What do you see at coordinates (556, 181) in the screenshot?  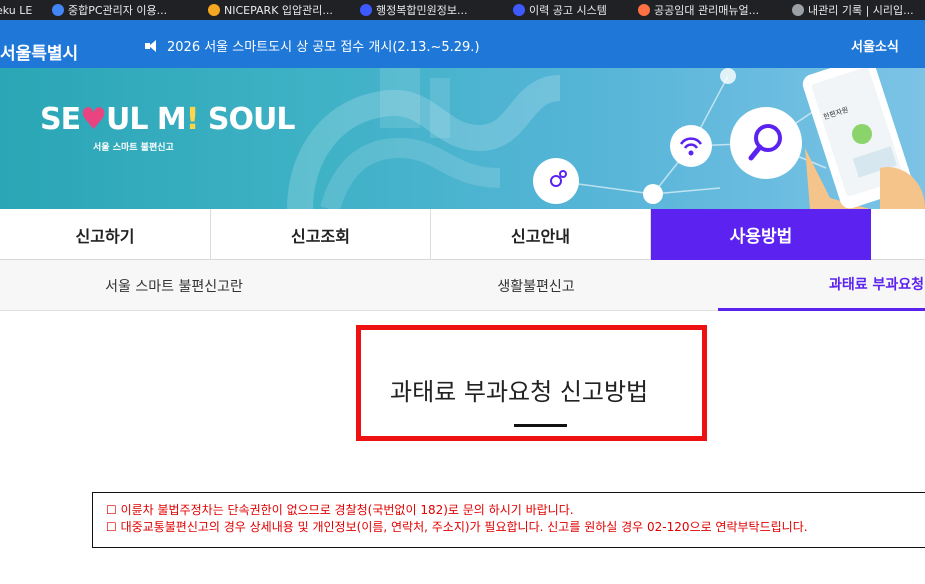 I see `gear-node` at bounding box center [556, 181].